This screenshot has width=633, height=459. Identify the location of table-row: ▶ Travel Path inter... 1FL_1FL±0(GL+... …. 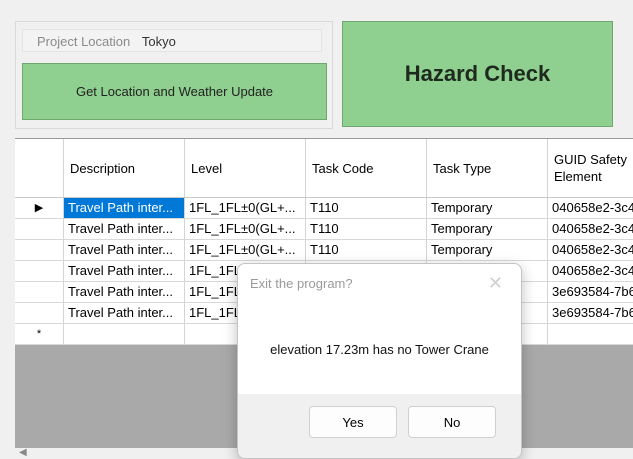
(324, 208).